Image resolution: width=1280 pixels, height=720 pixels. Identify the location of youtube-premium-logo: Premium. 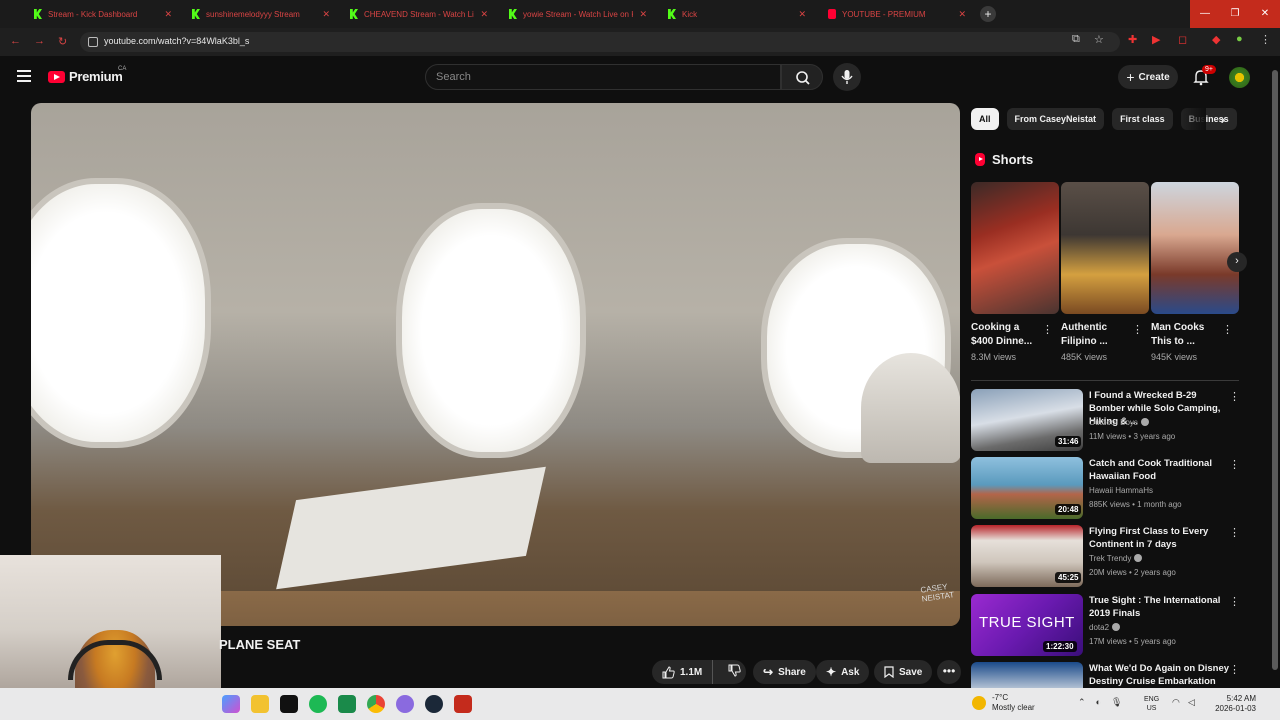
(85, 76).